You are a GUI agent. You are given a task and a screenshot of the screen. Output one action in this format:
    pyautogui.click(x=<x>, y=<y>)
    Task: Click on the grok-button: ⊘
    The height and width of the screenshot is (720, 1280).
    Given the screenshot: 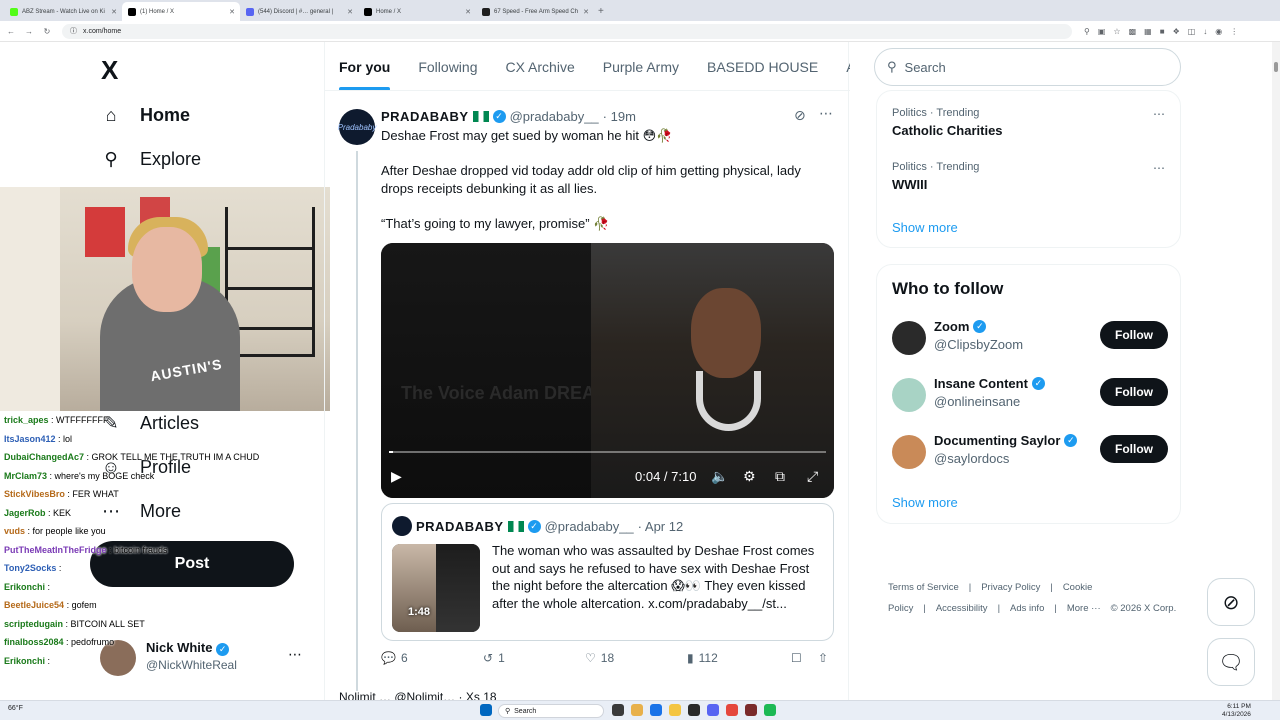 What is the action you would take?
    pyautogui.click(x=1231, y=602)
    